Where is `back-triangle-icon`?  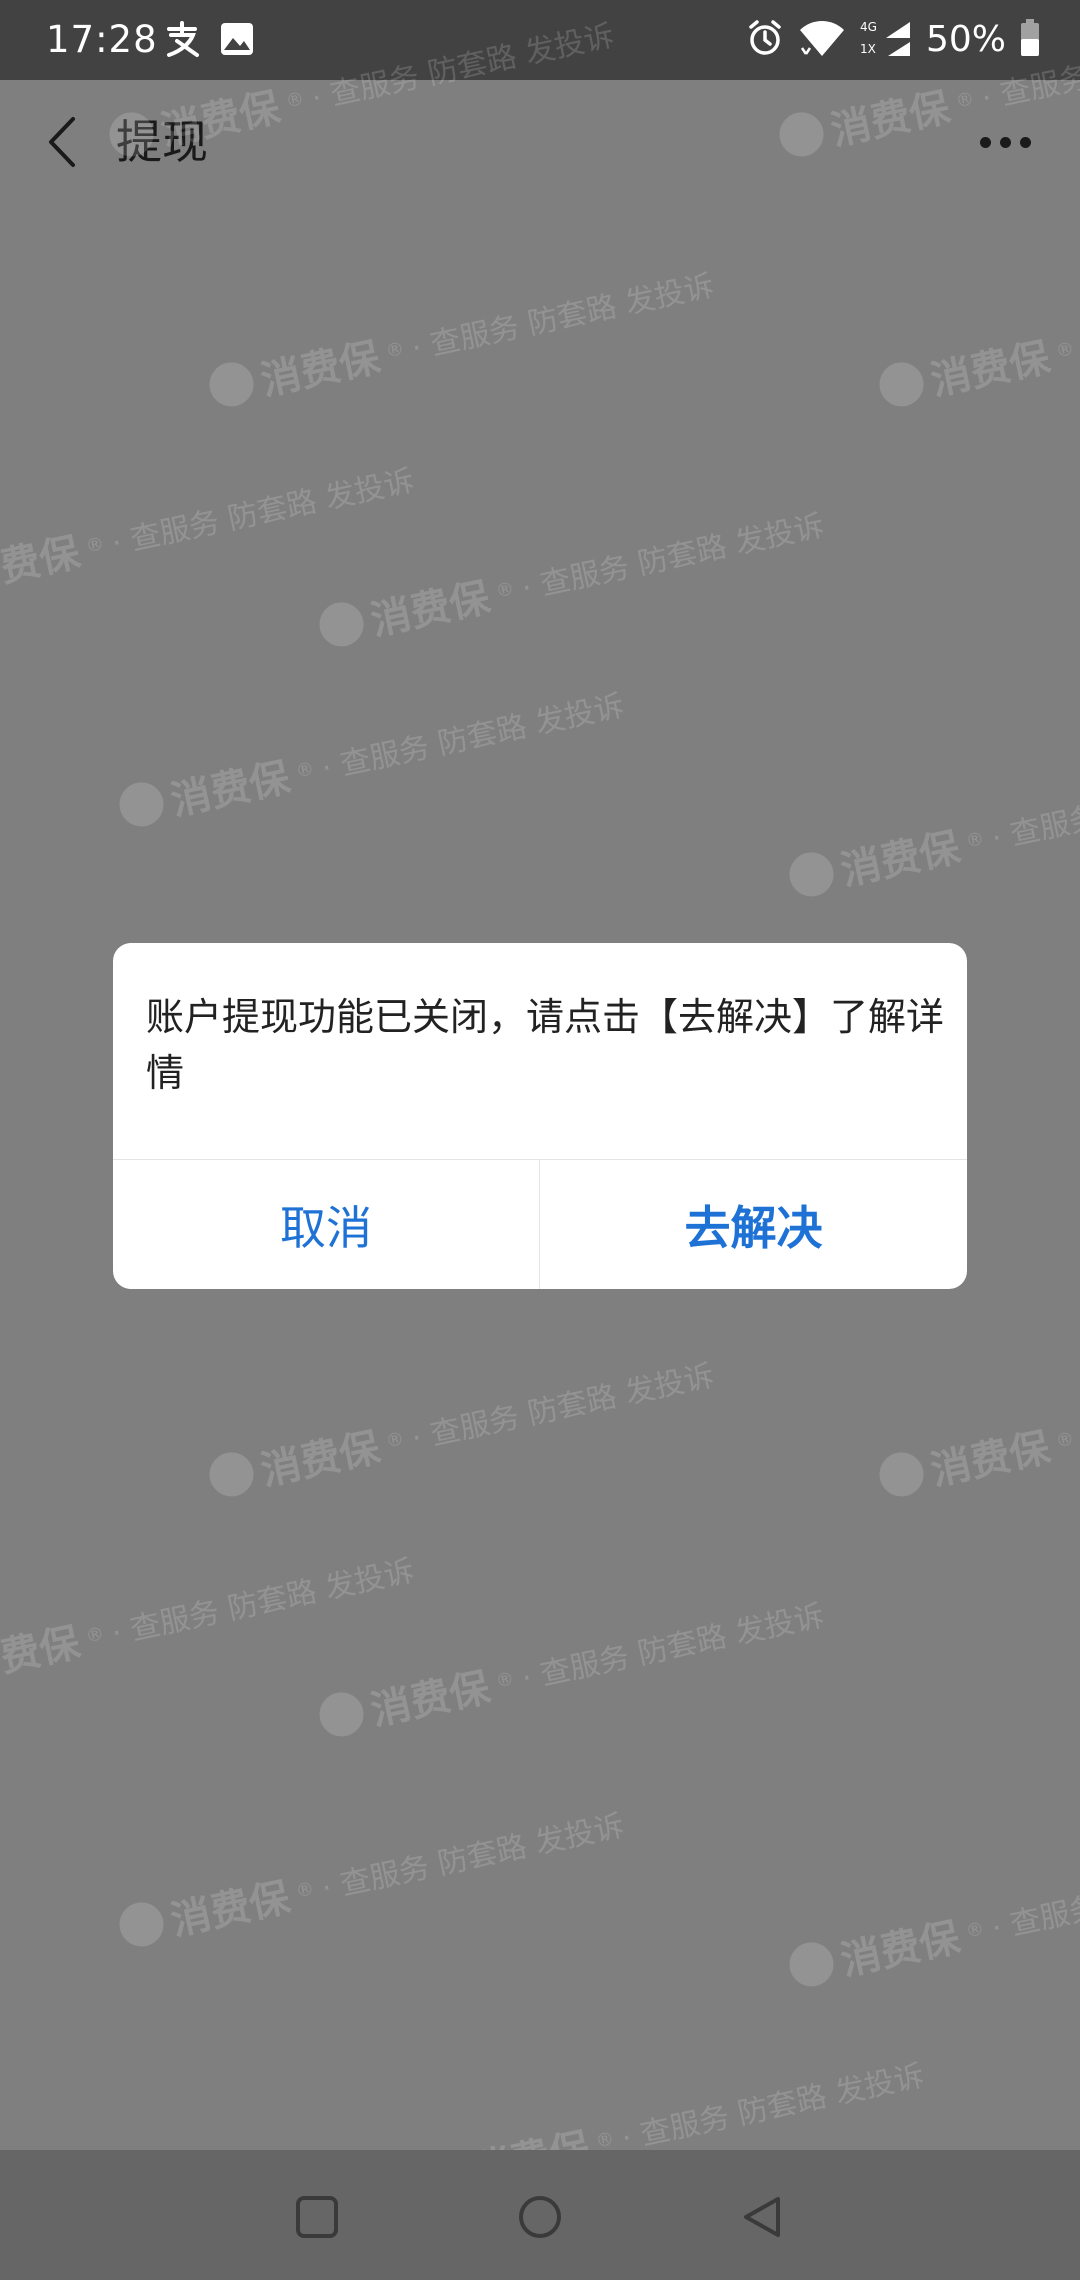 back-triangle-icon is located at coordinates (762, 2217).